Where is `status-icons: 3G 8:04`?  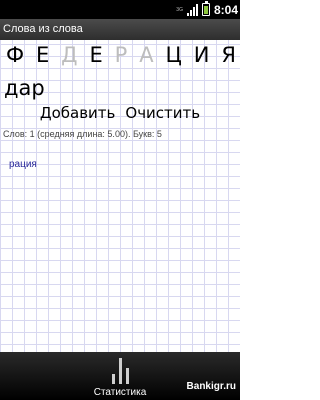 status-icons: 3G 8:04 is located at coordinates (207, 9).